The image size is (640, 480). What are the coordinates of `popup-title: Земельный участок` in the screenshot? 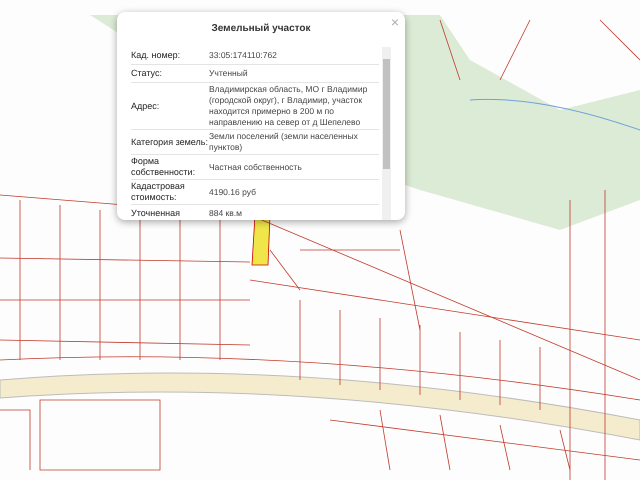 It's located at (261, 28).